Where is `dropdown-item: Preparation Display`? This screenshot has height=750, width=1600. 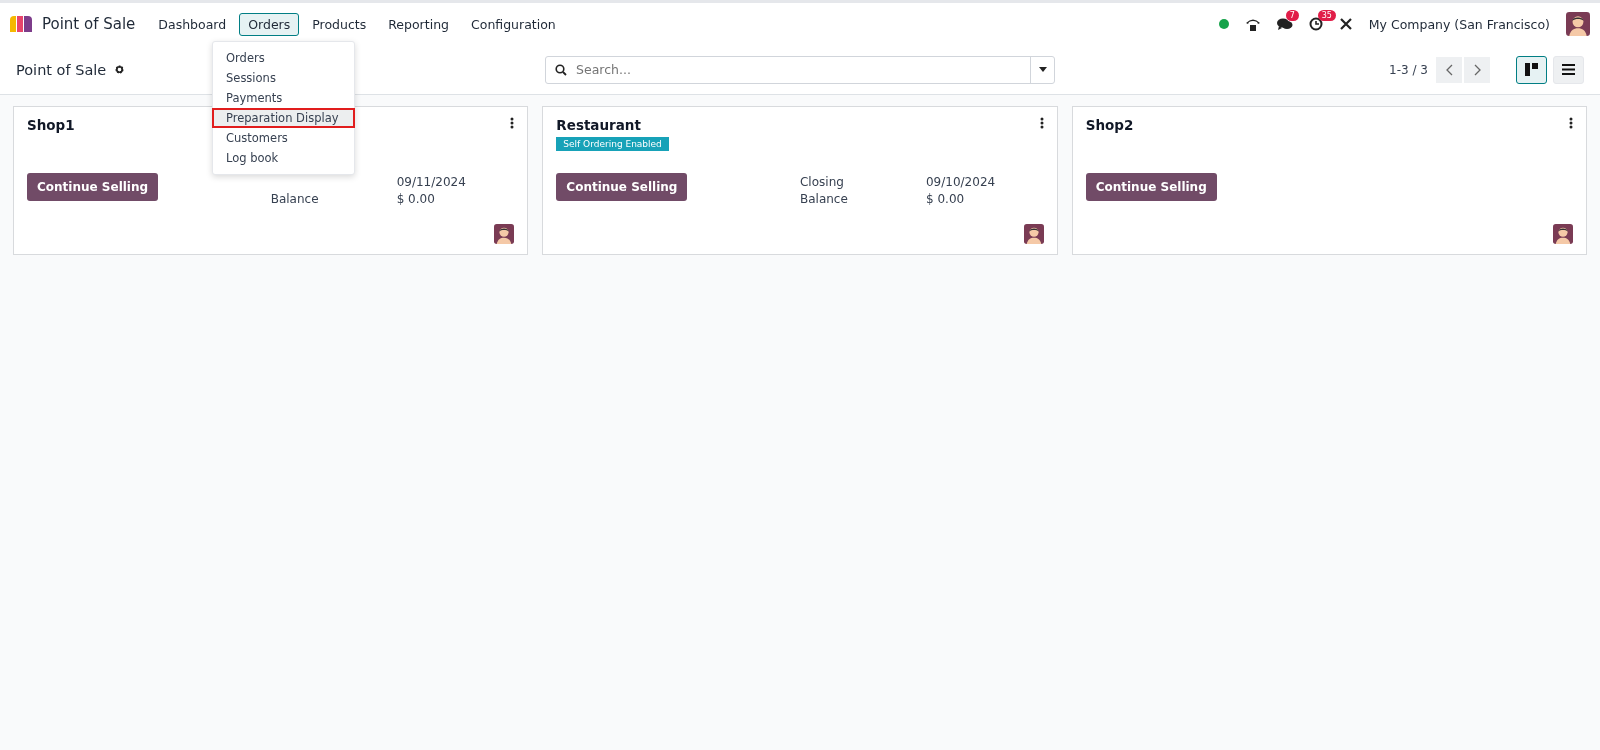 dropdown-item: Preparation Display is located at coordinates (283, 118).